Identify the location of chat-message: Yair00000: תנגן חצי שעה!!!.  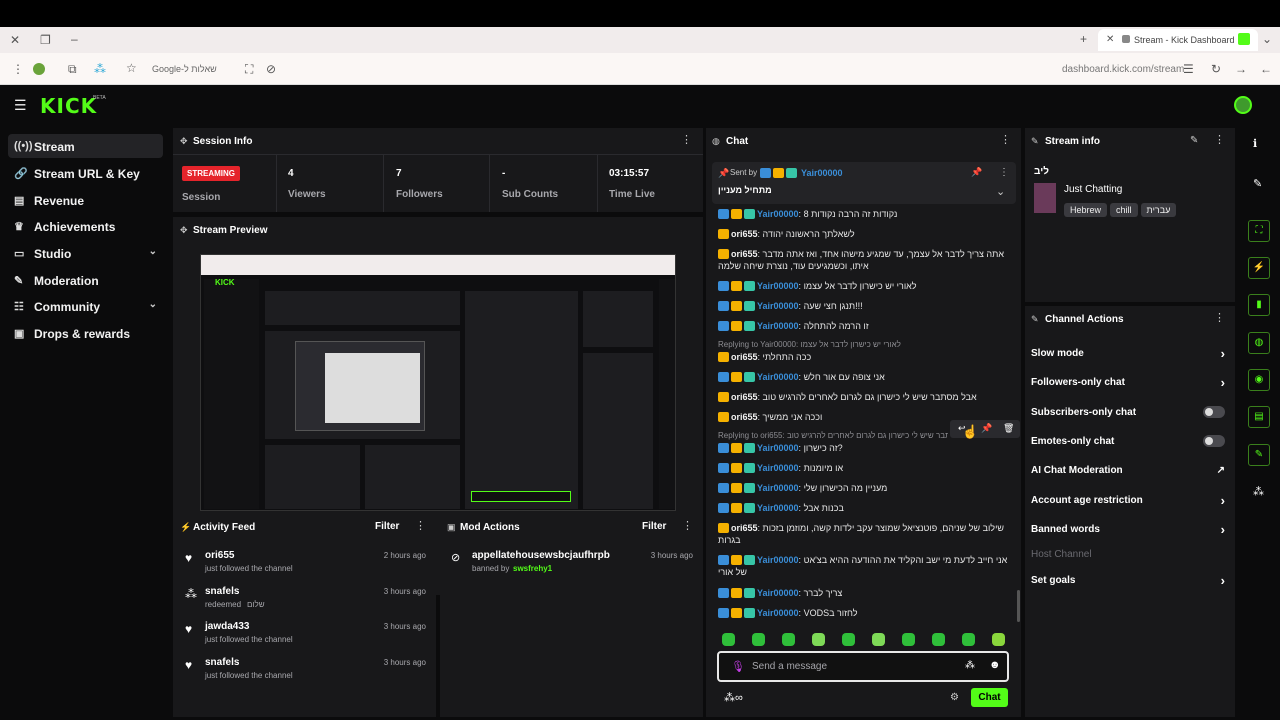
(863, 306).